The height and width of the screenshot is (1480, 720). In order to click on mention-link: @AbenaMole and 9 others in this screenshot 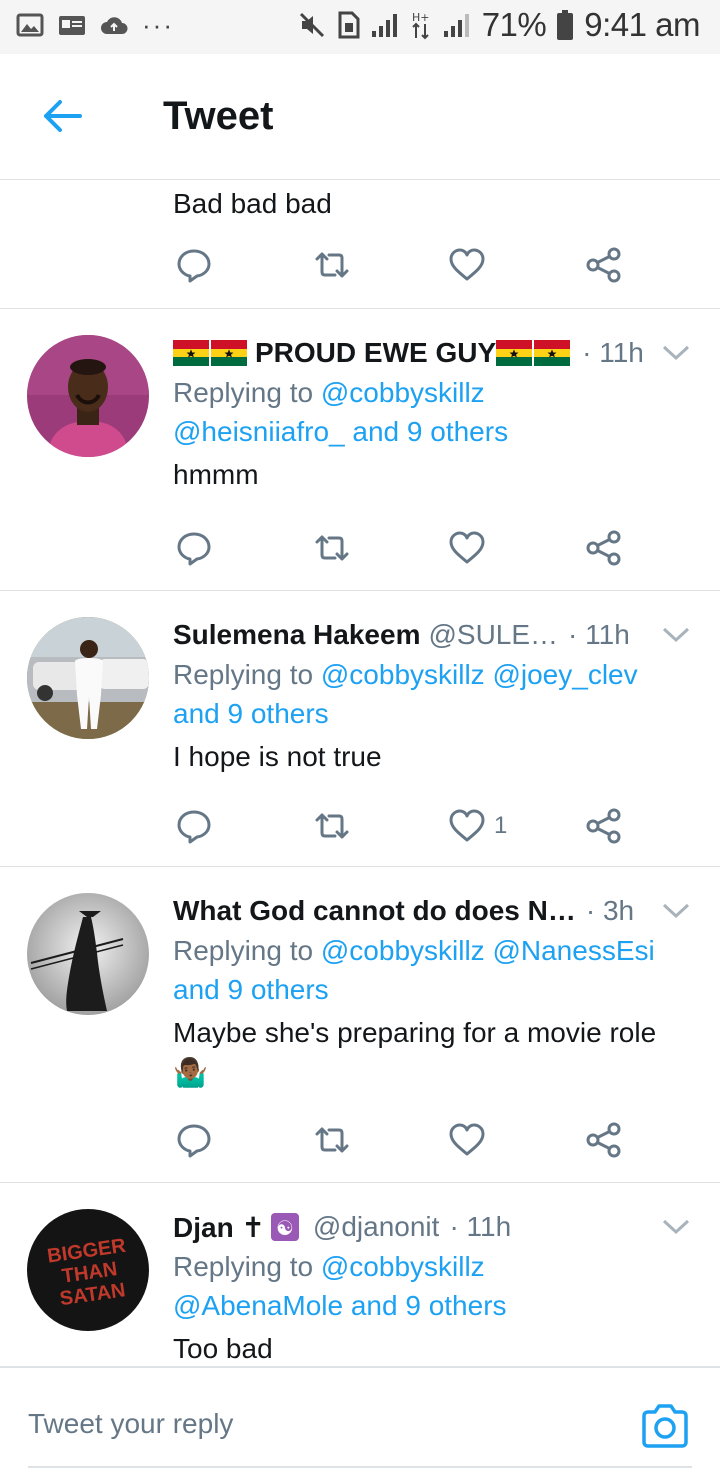, I will do `click(340, 1305)`.